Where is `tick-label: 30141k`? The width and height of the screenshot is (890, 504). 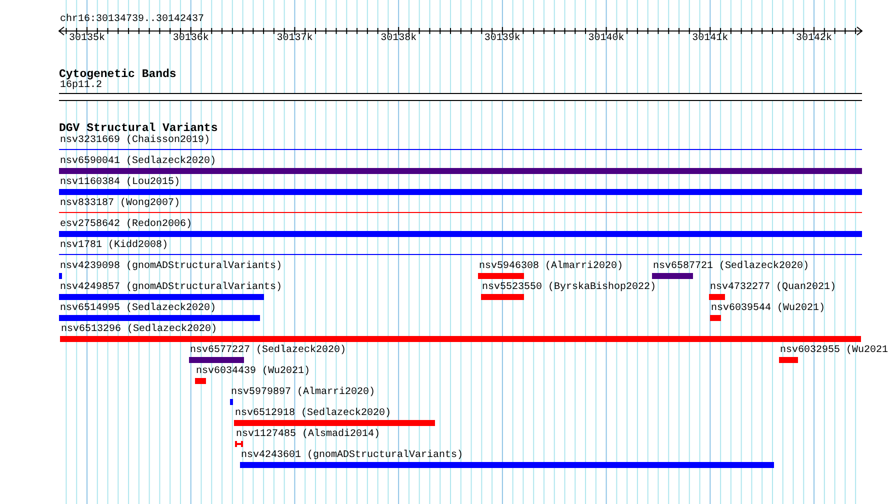
tick-label: 30141k is located at coordinates (710, 39).